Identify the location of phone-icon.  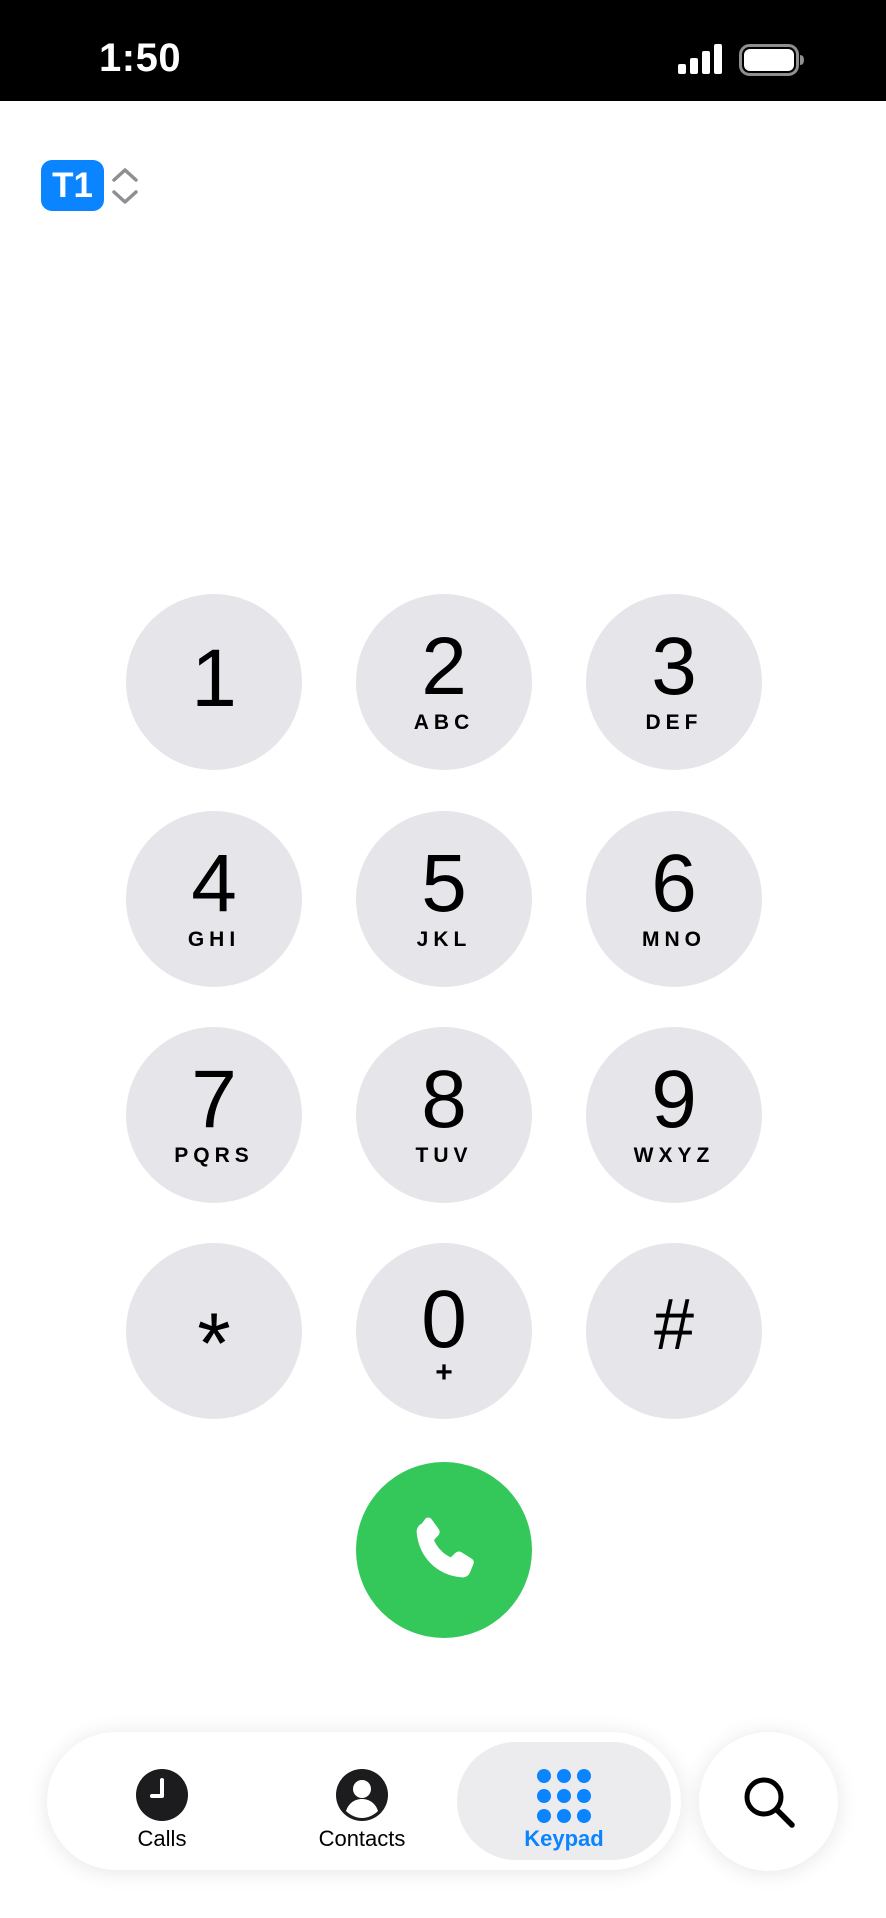
(445, 1547).